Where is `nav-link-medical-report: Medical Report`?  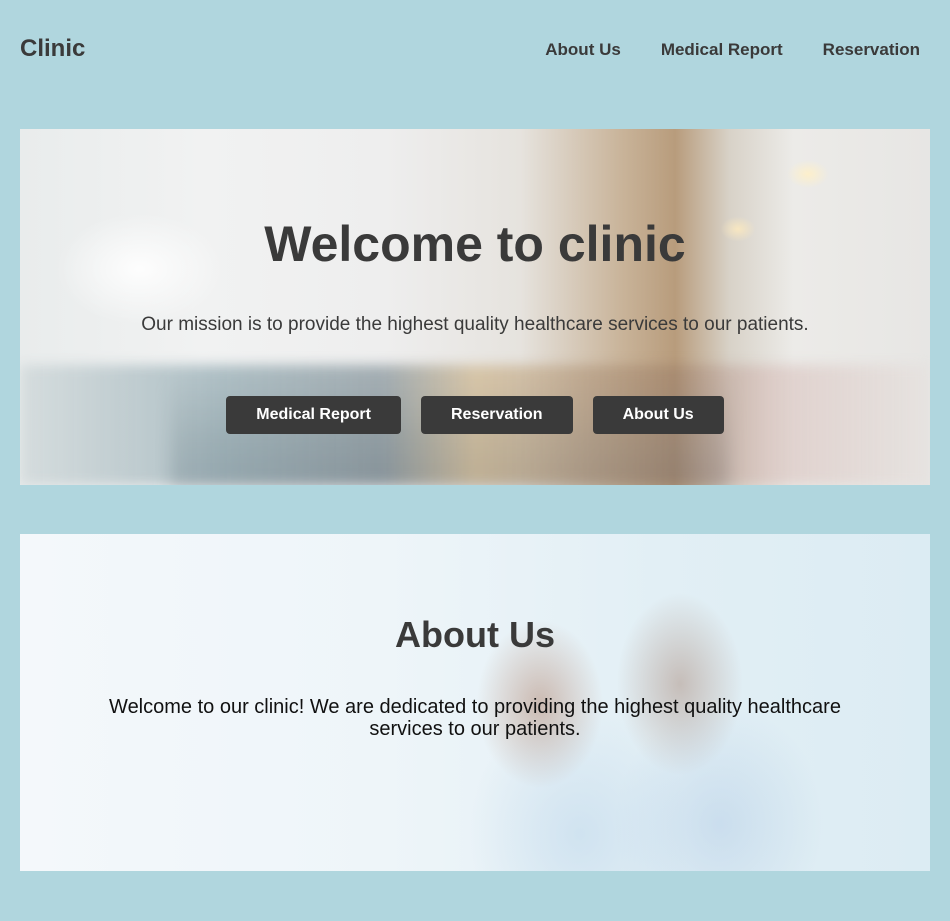 nav-link-medical-report: Medical Report is located at coordinates (722, 50).